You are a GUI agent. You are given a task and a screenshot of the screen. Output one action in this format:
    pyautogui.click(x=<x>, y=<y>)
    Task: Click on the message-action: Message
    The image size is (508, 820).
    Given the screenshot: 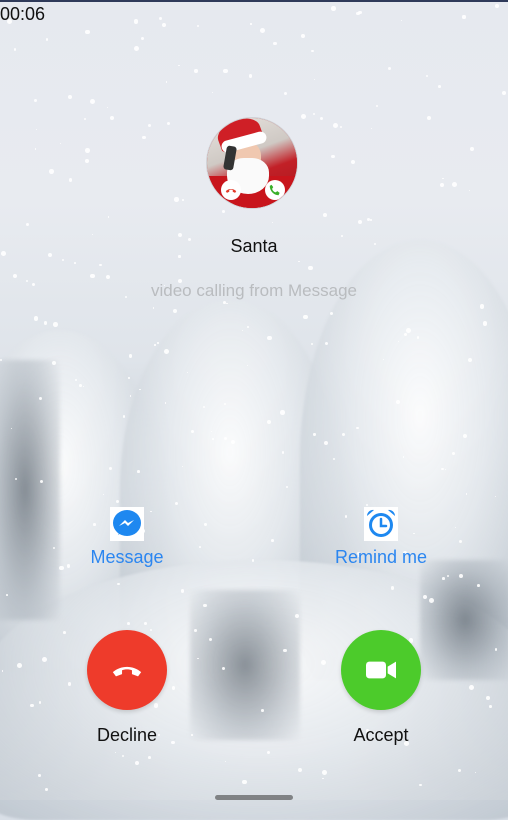 What is the action you would take?
    pyautogui.click(x=127, y=537)
    